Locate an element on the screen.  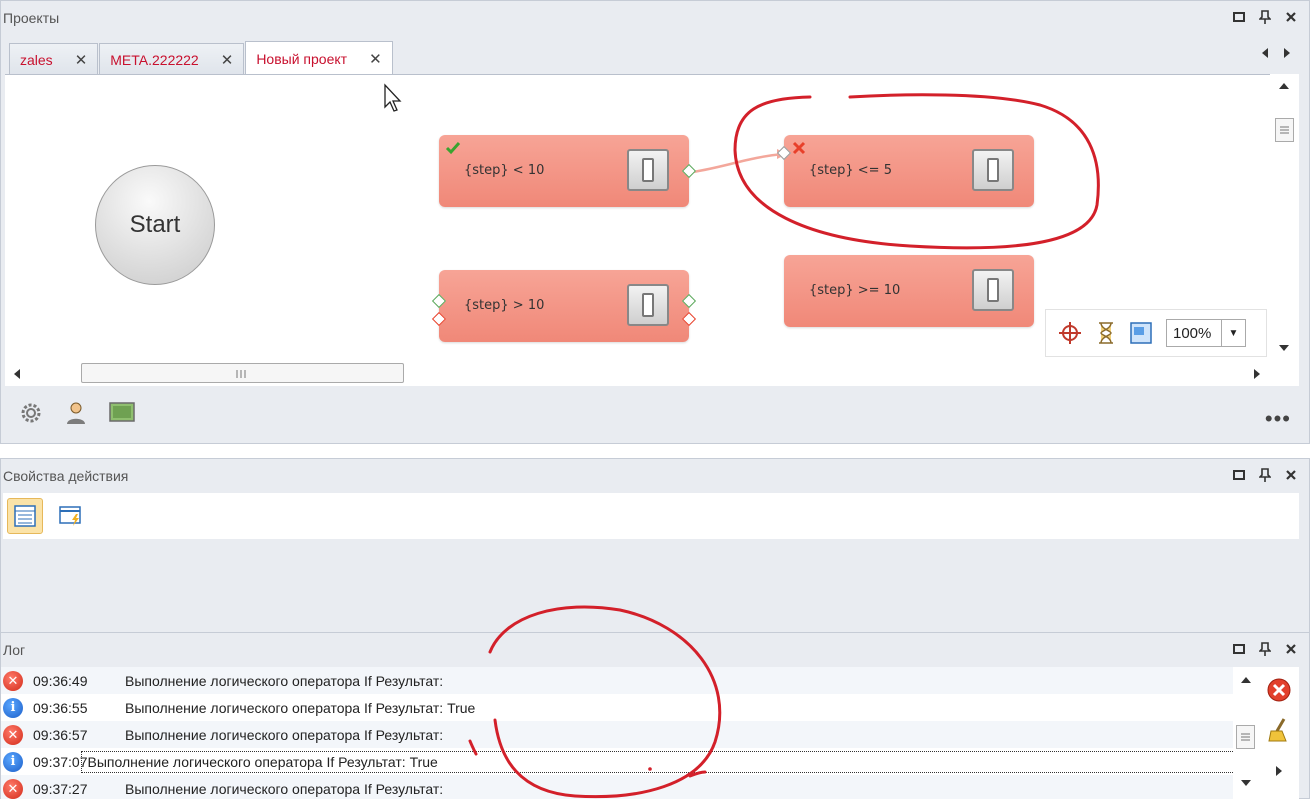
node-label: {step} >= 10 is located at coordinates (855, 290).